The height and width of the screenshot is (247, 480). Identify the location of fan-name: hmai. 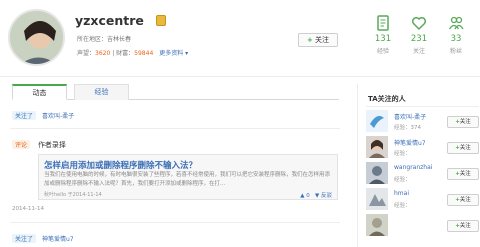
(401, 193).